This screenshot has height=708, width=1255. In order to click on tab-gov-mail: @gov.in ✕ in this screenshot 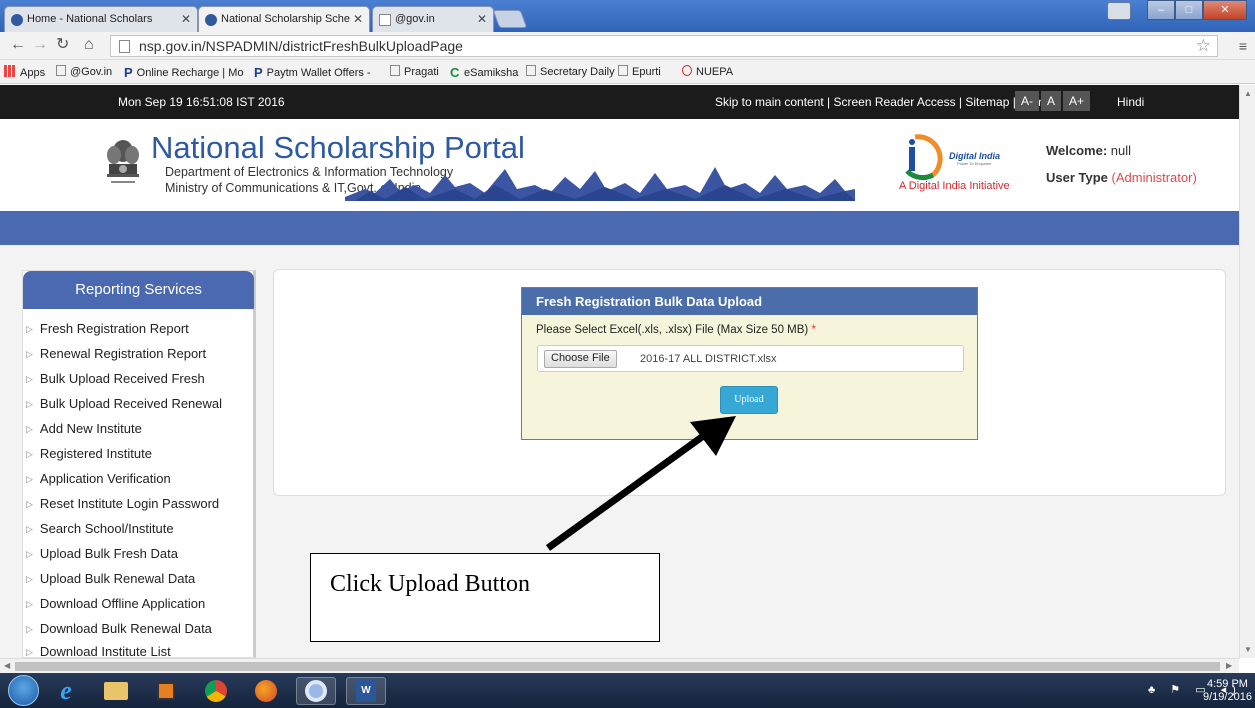, I will do `click(433, 19)`.